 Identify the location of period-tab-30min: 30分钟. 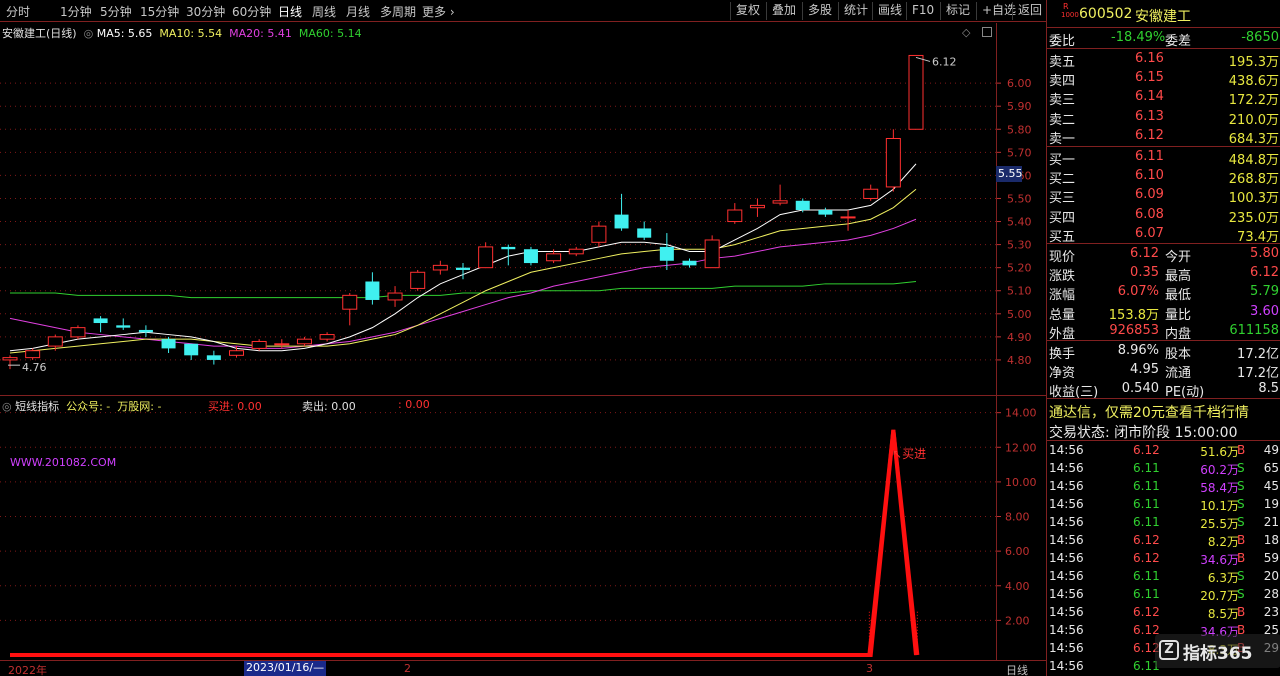
(205, 11).